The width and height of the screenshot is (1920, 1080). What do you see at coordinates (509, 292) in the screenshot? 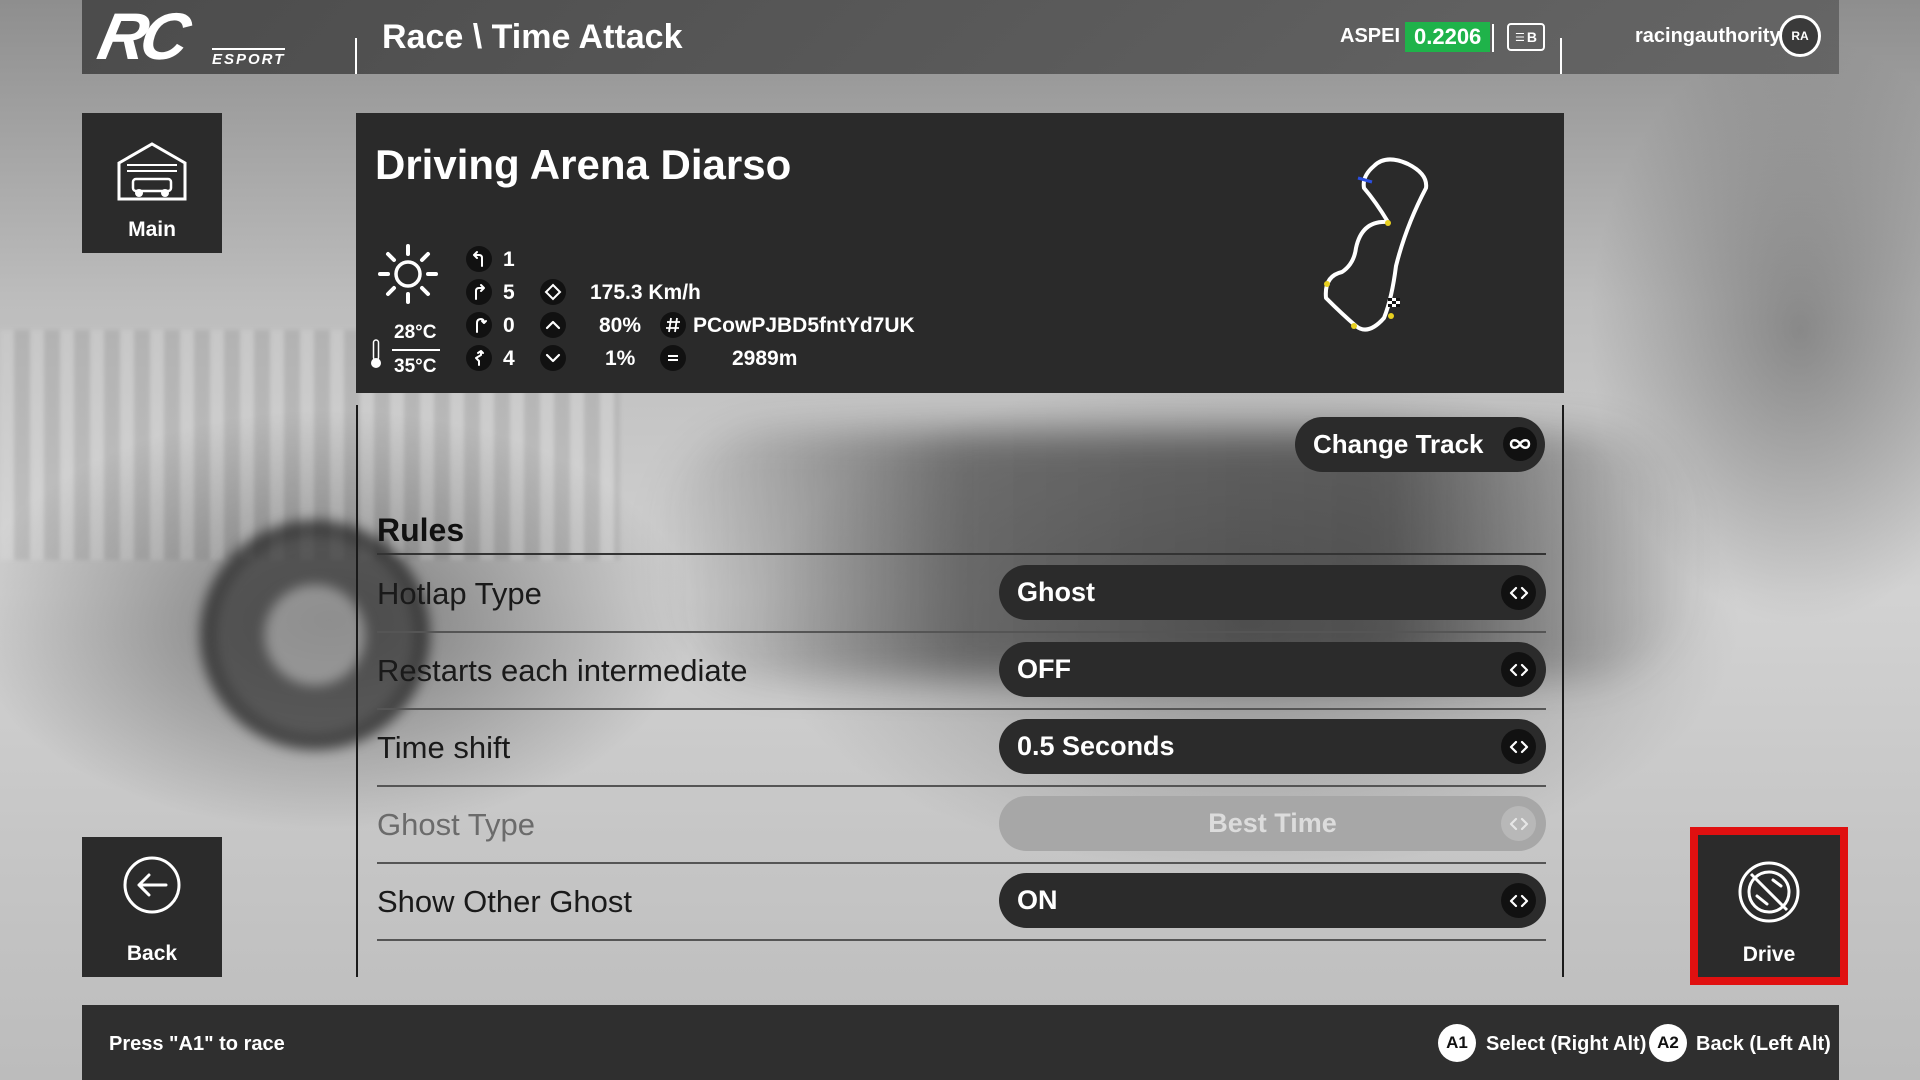
I see `right-turns-count: 5` at bounding box center [509, 292].